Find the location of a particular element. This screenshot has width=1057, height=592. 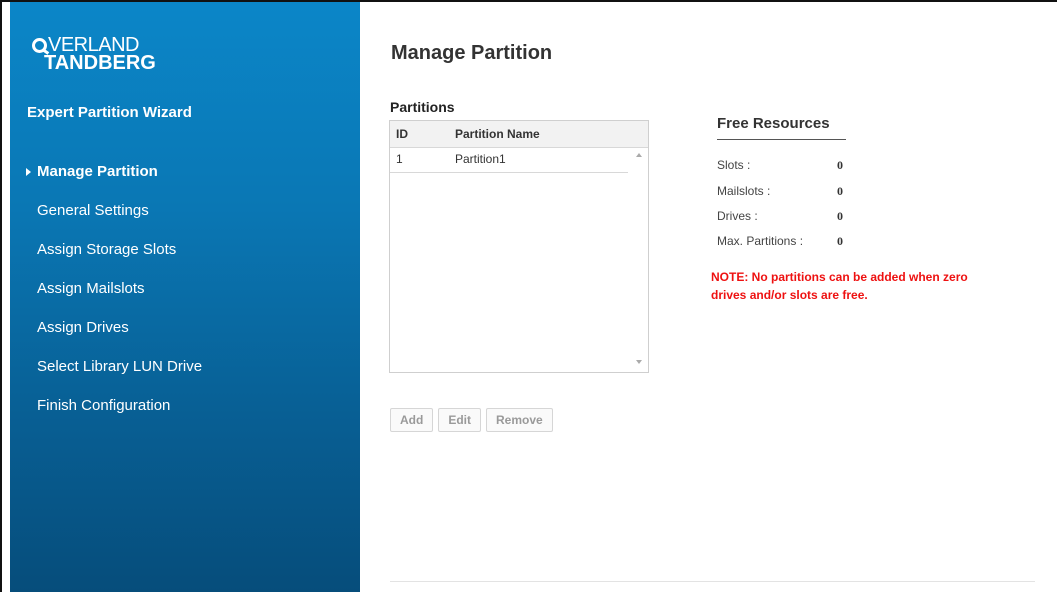

nav-item-manage-partition: Manage Partition is located at coordinates (185, 179).